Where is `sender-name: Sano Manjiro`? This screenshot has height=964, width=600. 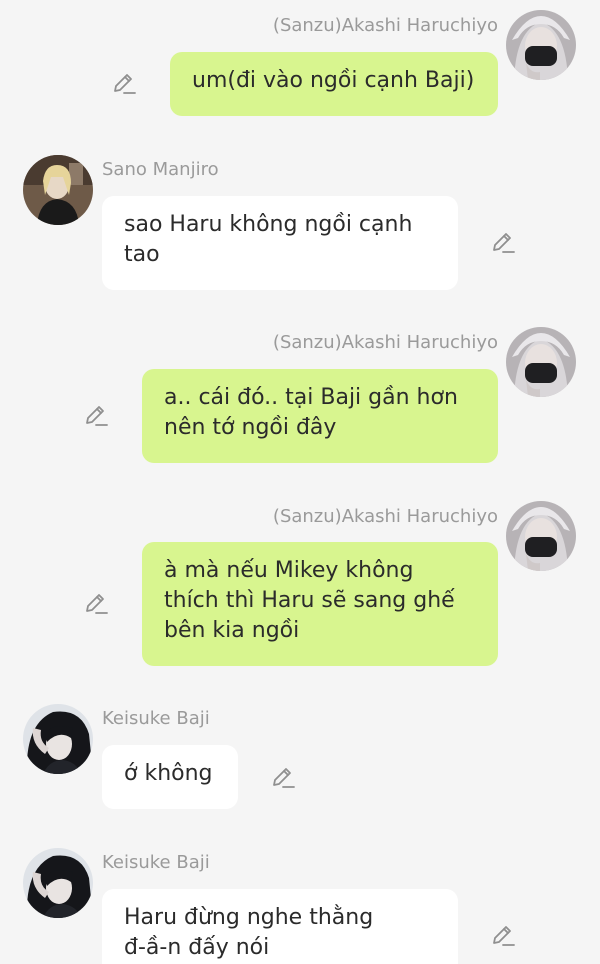 sender-name: Sano Manjiro is located at coordinates (160, 169).